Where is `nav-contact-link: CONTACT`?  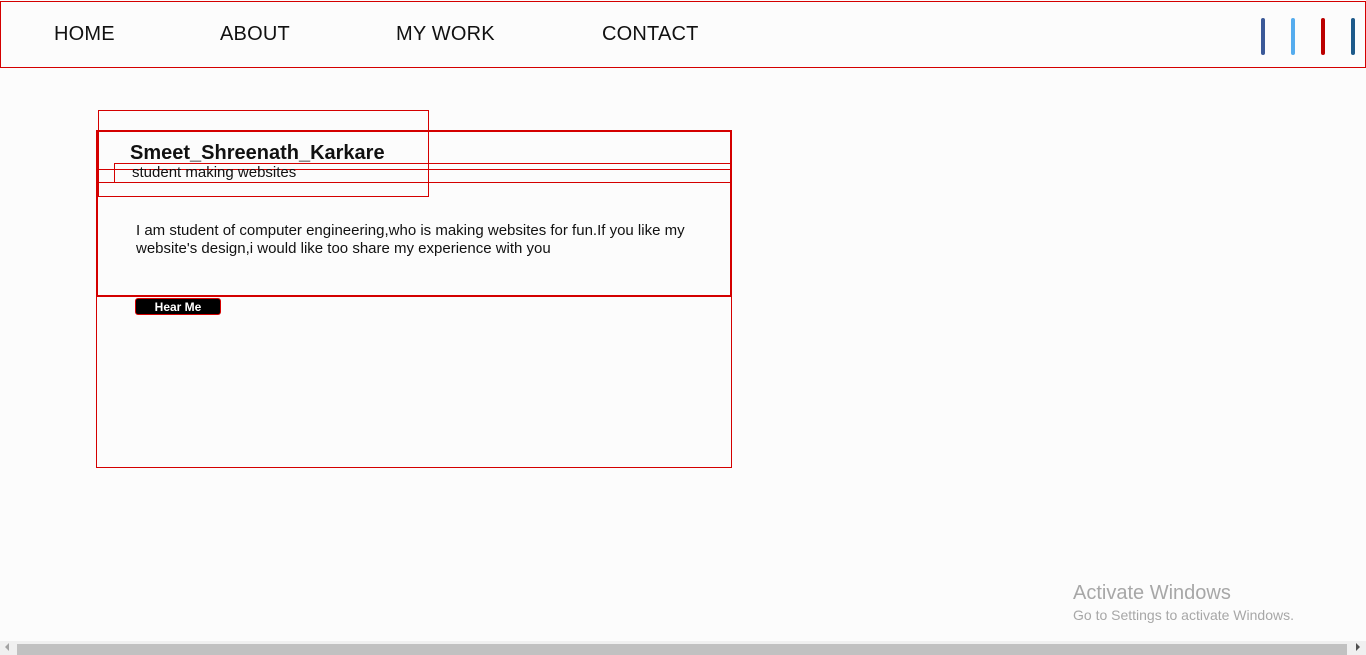 nav-contact-link: CONTACT is located at coordinates (650, 34).